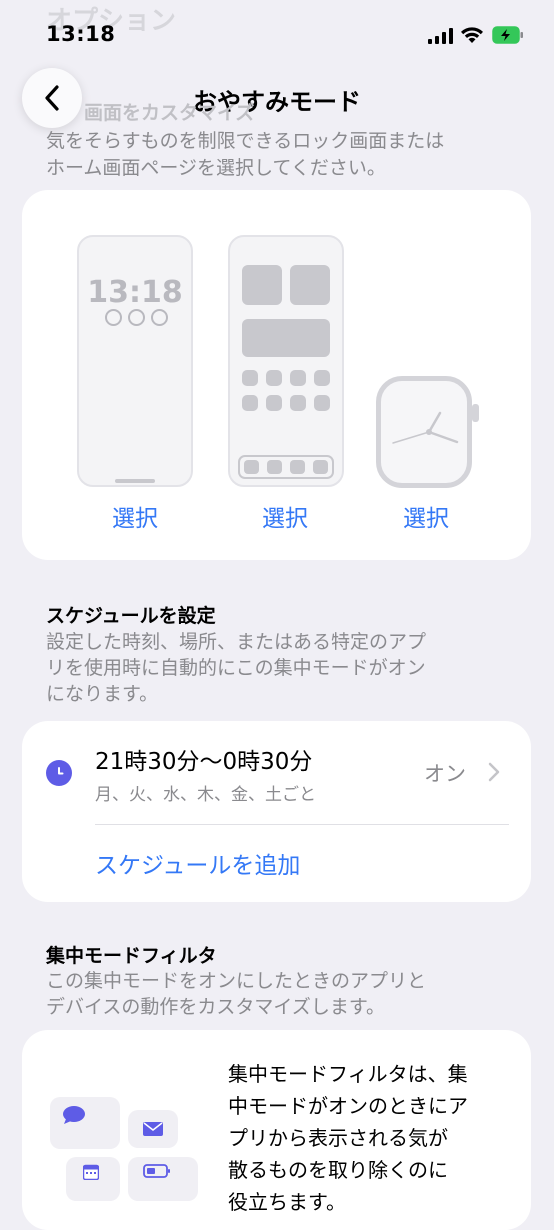 This screenshot has width=554, height=1230. Describe the element at coordinates (136, 317) in the screenshot. I see `lock-screen-widgets` at that location.